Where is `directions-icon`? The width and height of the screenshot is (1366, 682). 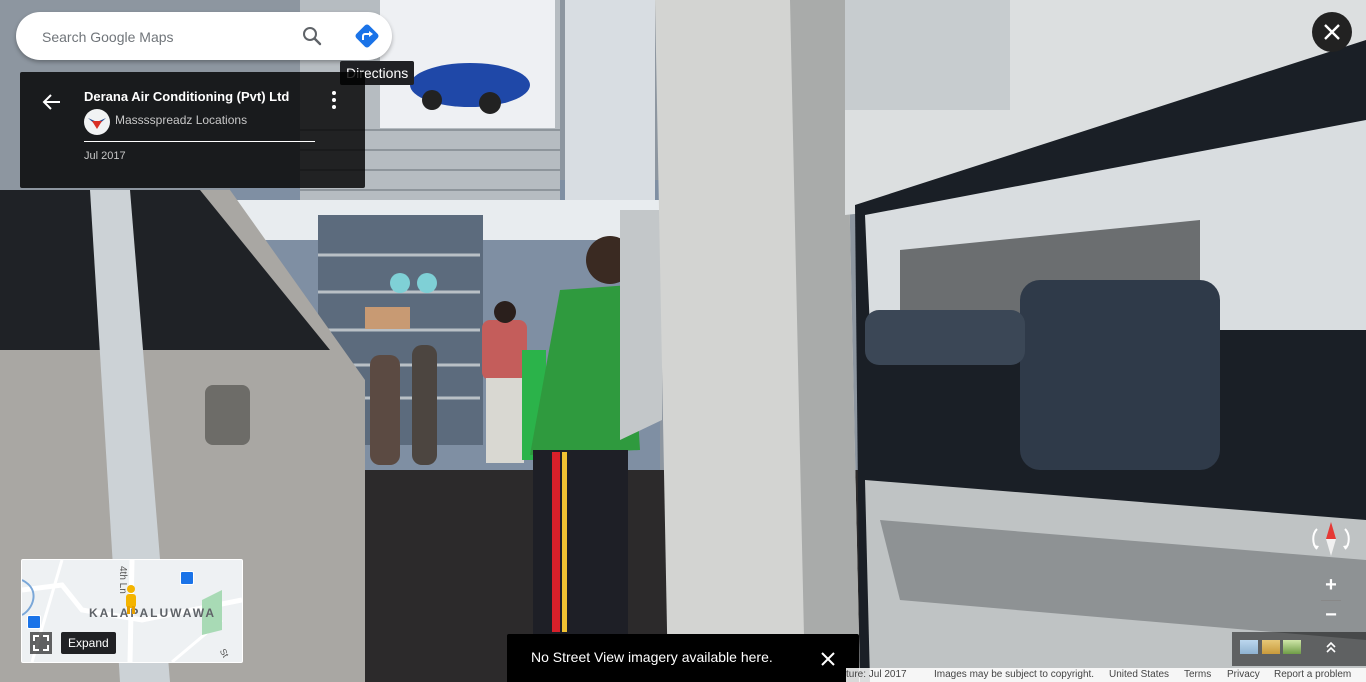 directions-icon is located at coordinates (367, 36).